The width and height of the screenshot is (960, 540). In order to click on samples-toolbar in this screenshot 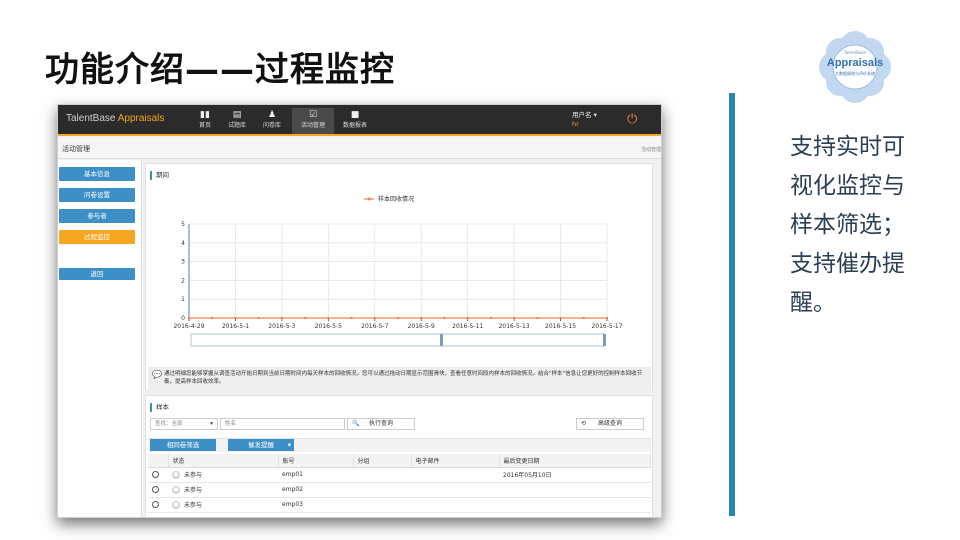, I will do `click(399, 445)`.